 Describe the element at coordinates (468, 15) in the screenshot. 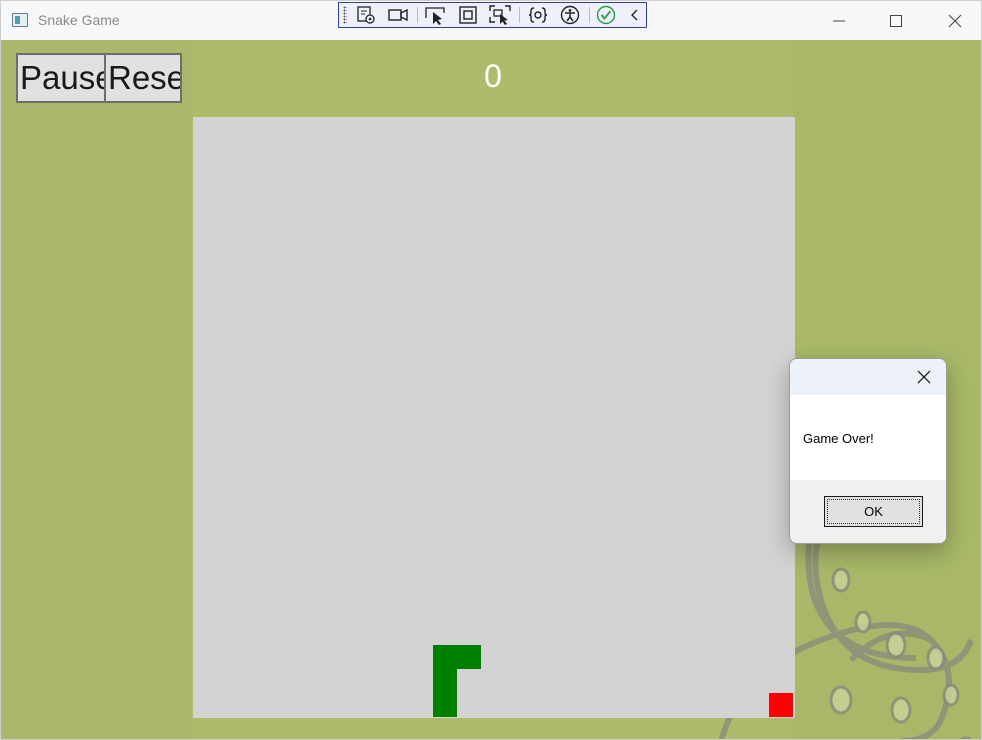

I see `display-layout-adorners-icon` at that location.